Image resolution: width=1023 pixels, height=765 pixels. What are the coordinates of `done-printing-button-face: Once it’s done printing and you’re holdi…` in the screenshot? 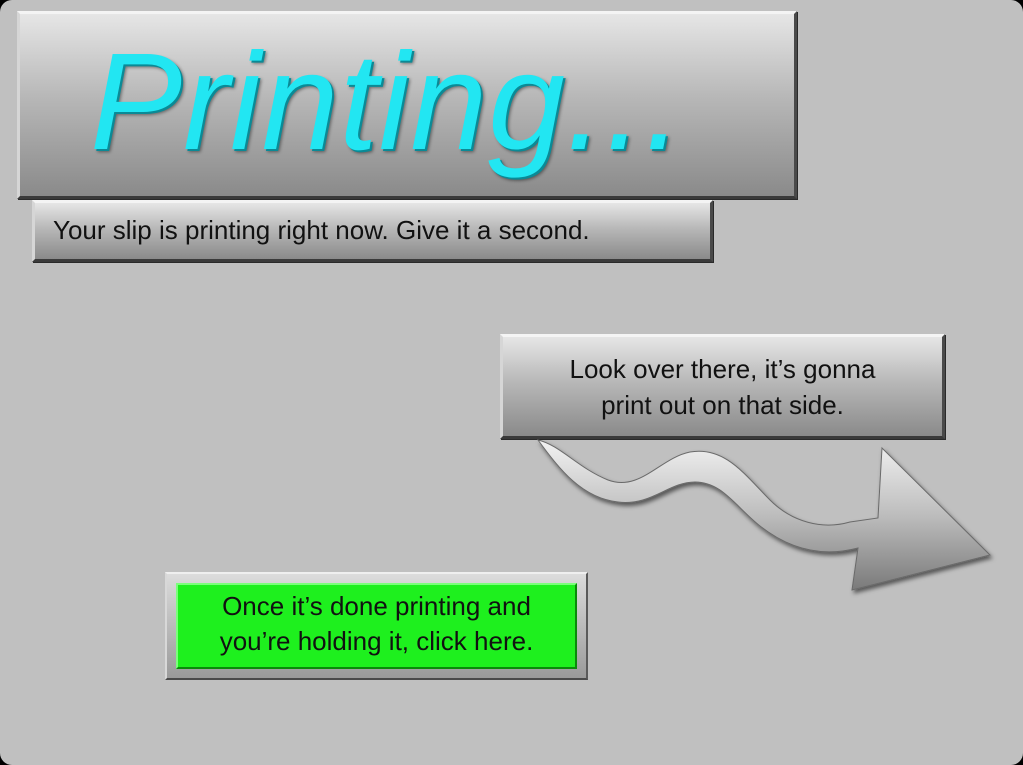 It's located at (376, 626).